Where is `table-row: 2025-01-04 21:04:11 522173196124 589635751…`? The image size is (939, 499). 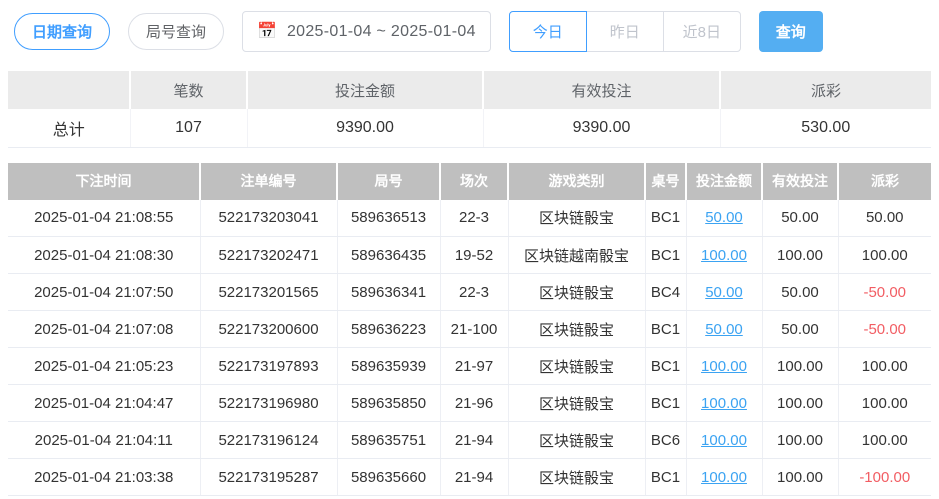 table-row: 2025-01-04 21:04:11 522173196124 589635751… is located at coordinates (469, 440).